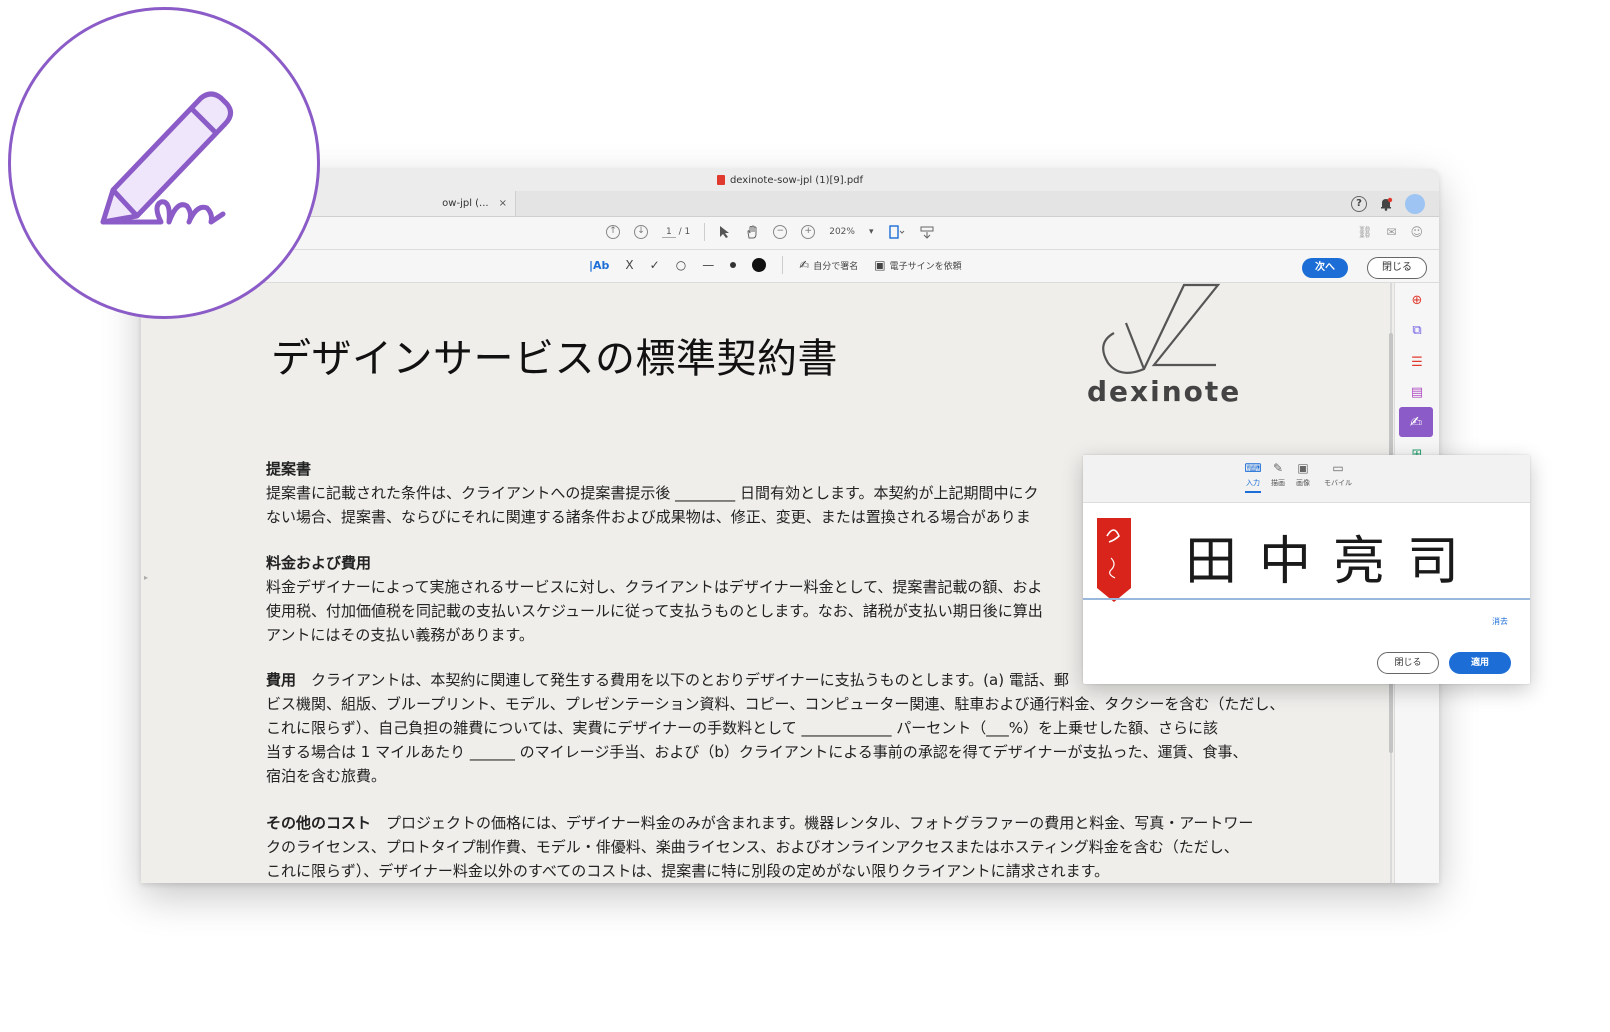  Describe the element at coordinates (708, 265) in the screenshot. I see `line-tool: —` at that location.